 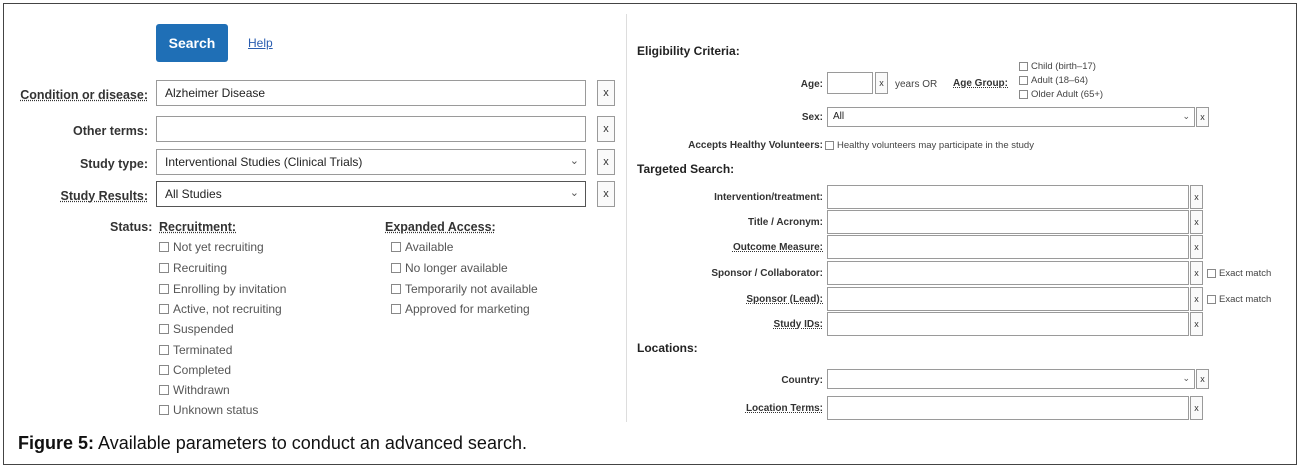 I want to click on figure-caption-label: Figure 5:, so click(x=56, y=443).